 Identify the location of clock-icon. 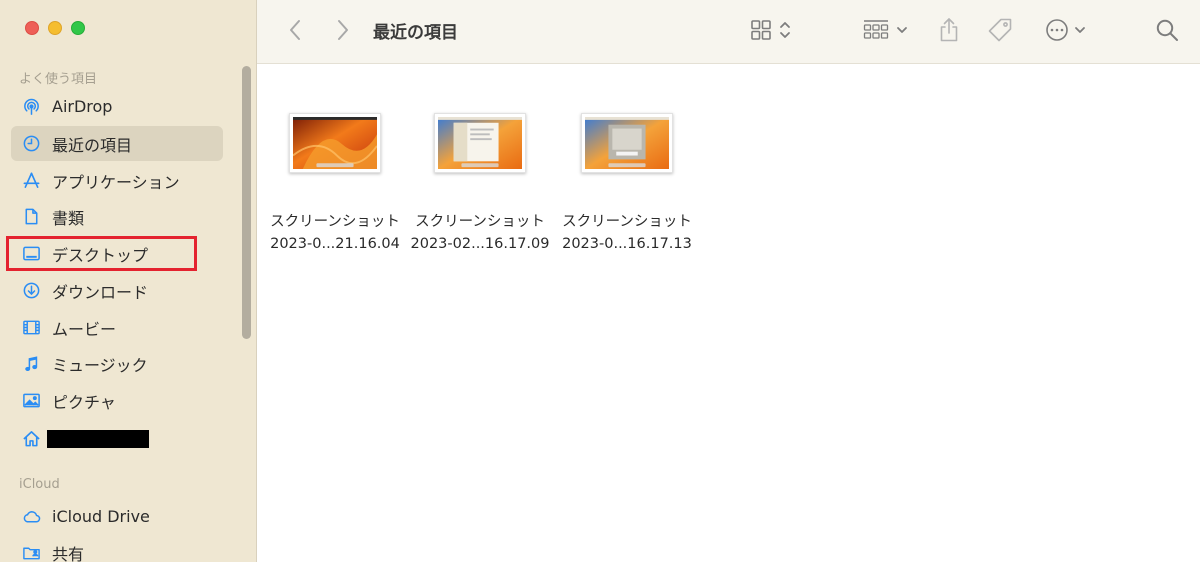
(31, 144).